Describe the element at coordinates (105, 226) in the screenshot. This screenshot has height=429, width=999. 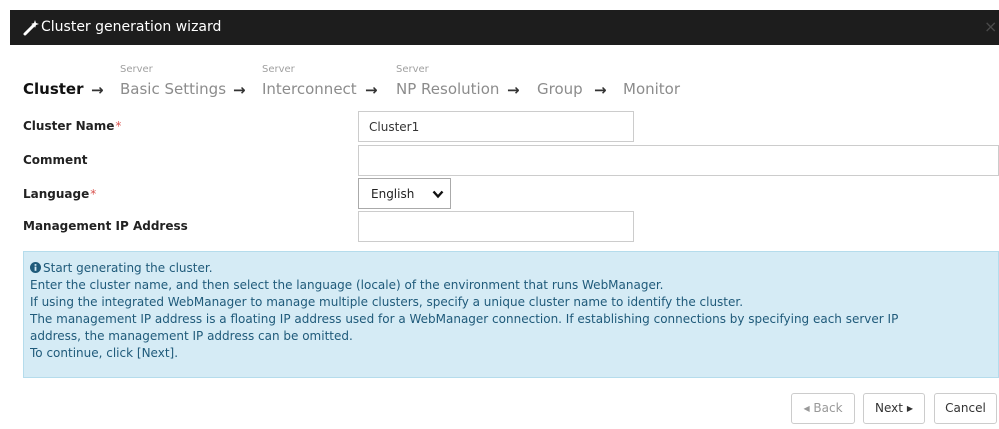
I see `management-ip-label: Management IP Address` at that location.